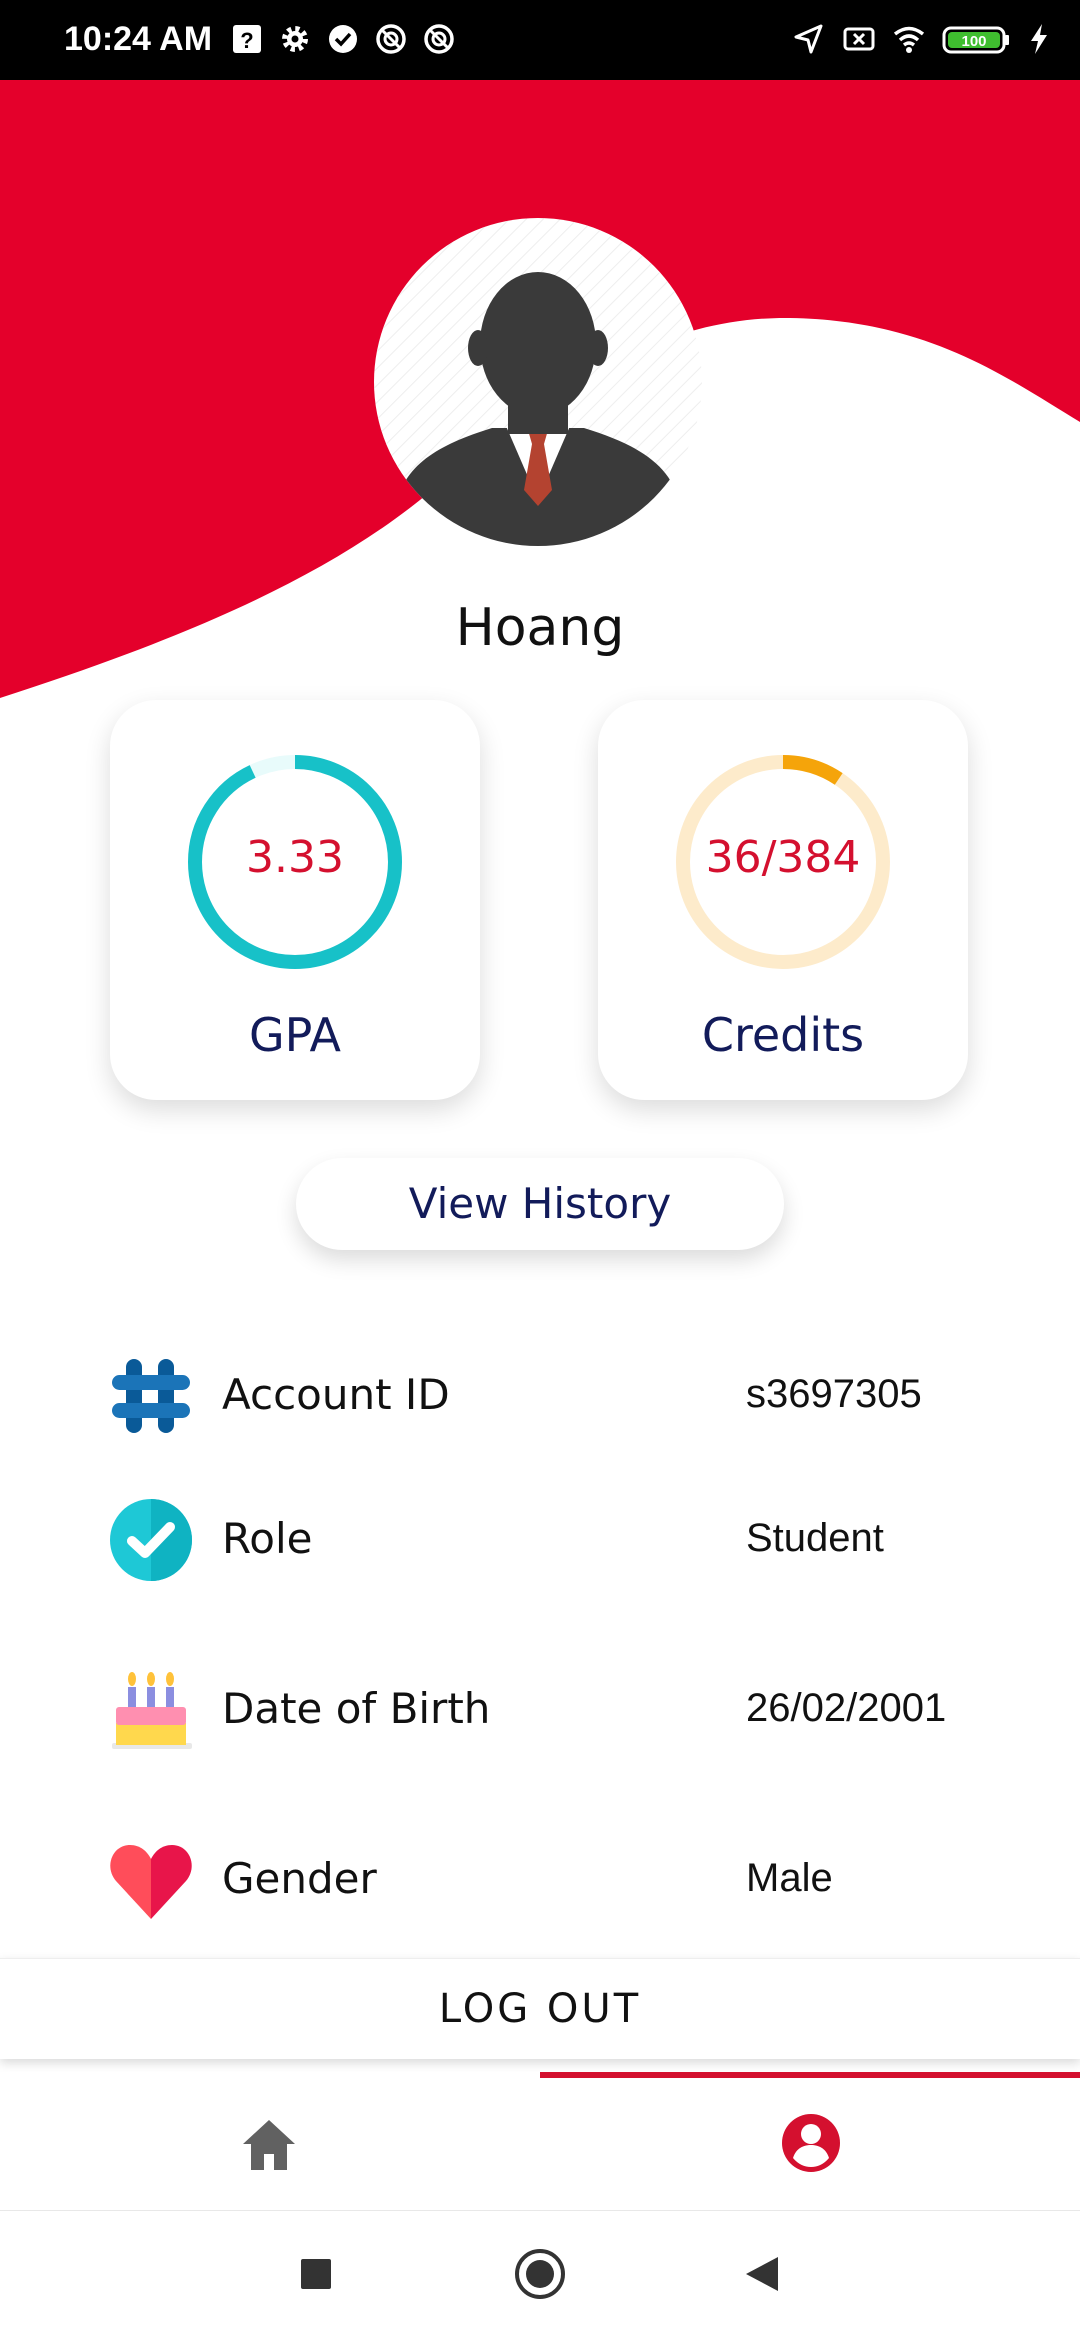 This screenshot has width=1080, height=2340. I want to click on profile-name: Hoang, so click(540, 628).